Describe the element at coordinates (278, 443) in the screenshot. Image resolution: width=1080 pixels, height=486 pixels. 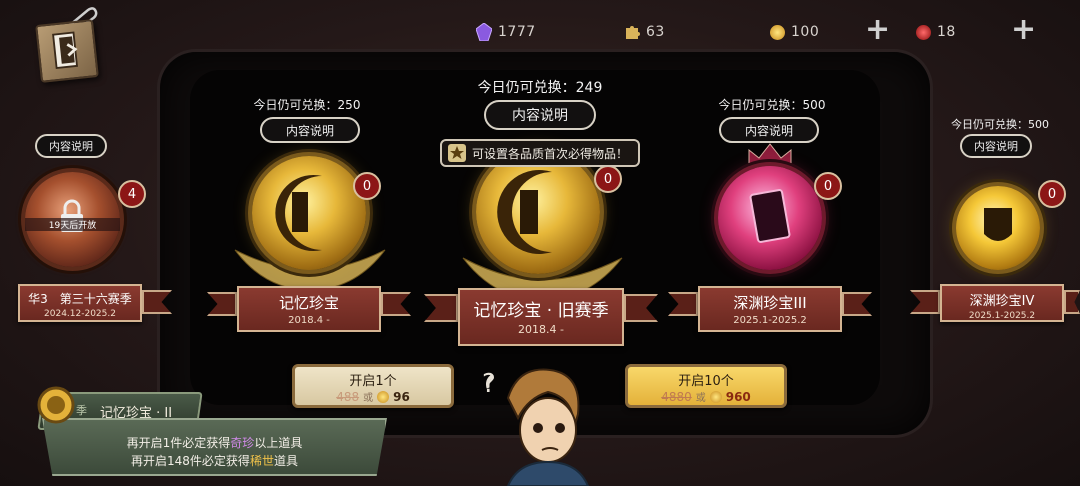
I see `pity-line-1-post: 以上道具` at that location.